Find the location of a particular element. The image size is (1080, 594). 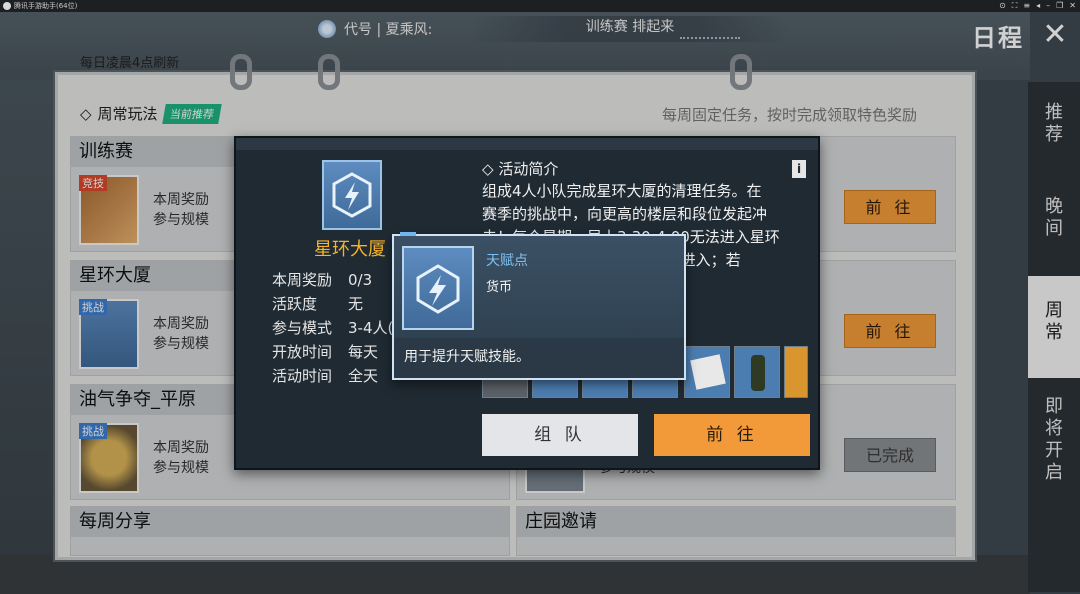

modal-topbar is located at coordinates (527, 144).